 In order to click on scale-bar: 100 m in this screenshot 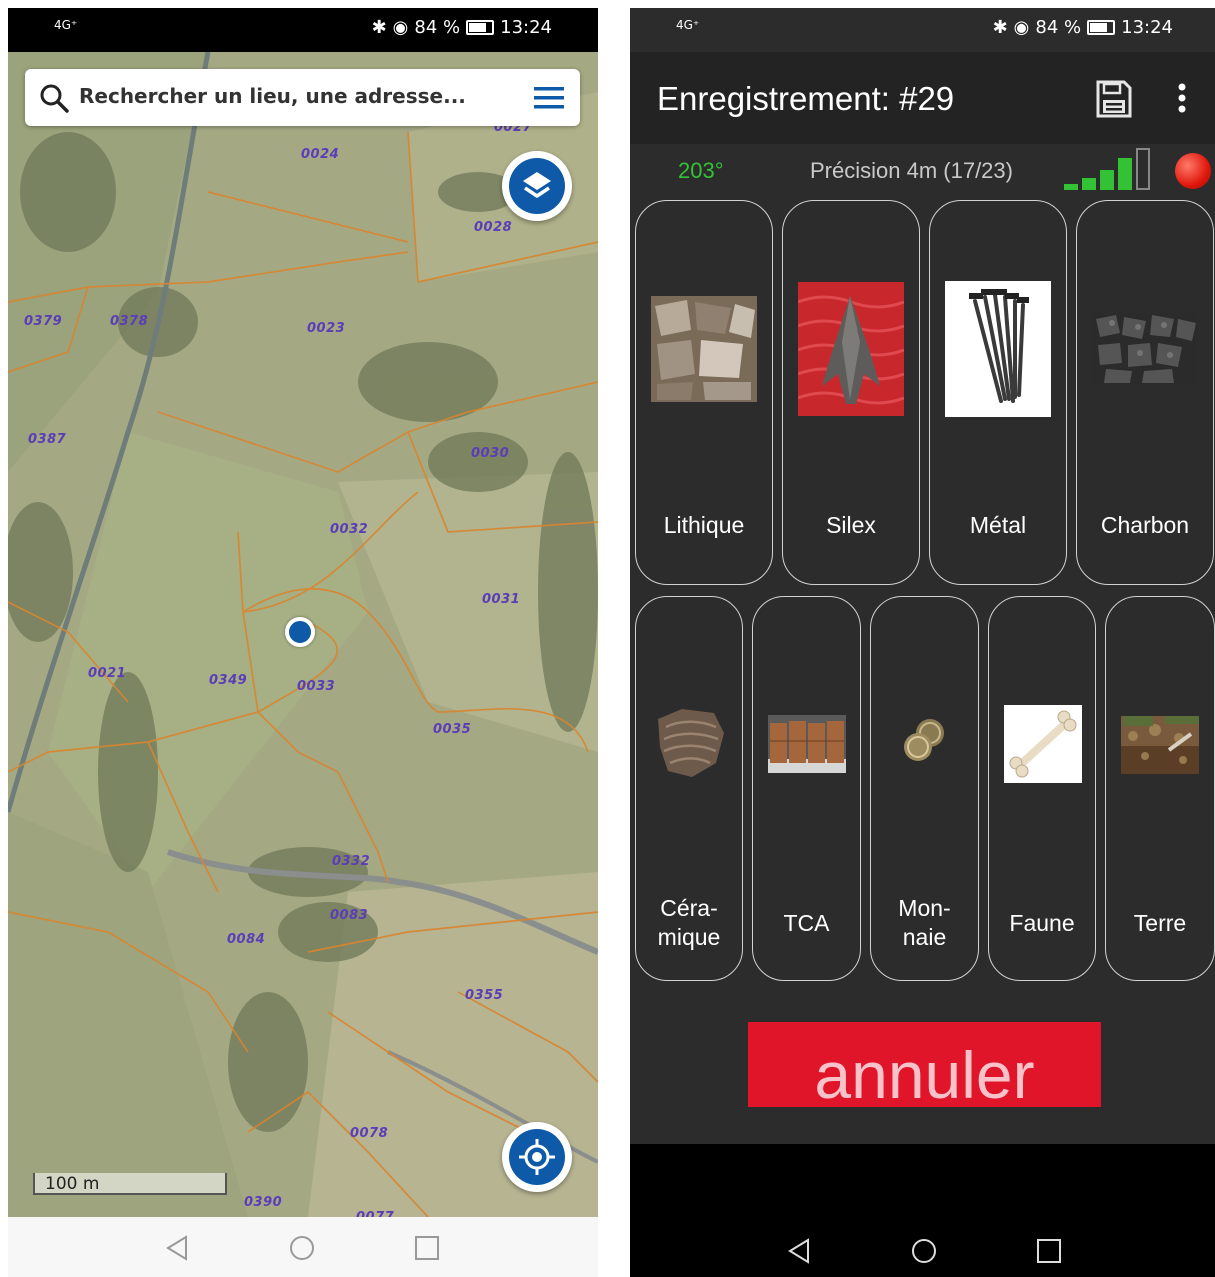, I will do `click(130, 1184)`.